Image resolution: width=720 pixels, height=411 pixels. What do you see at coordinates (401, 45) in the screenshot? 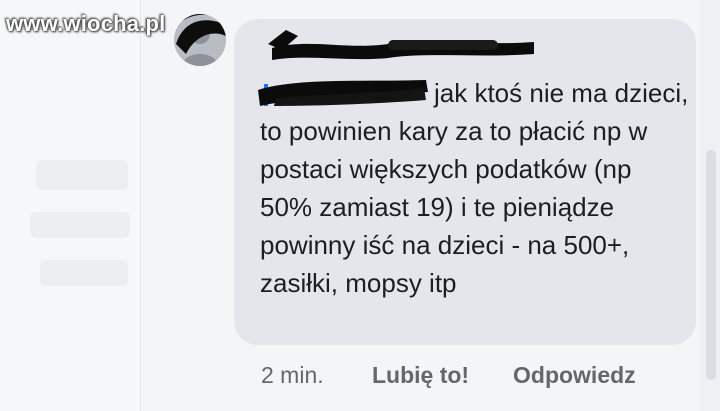
I see `author-name-redacted` at bounding box center [401, 45].